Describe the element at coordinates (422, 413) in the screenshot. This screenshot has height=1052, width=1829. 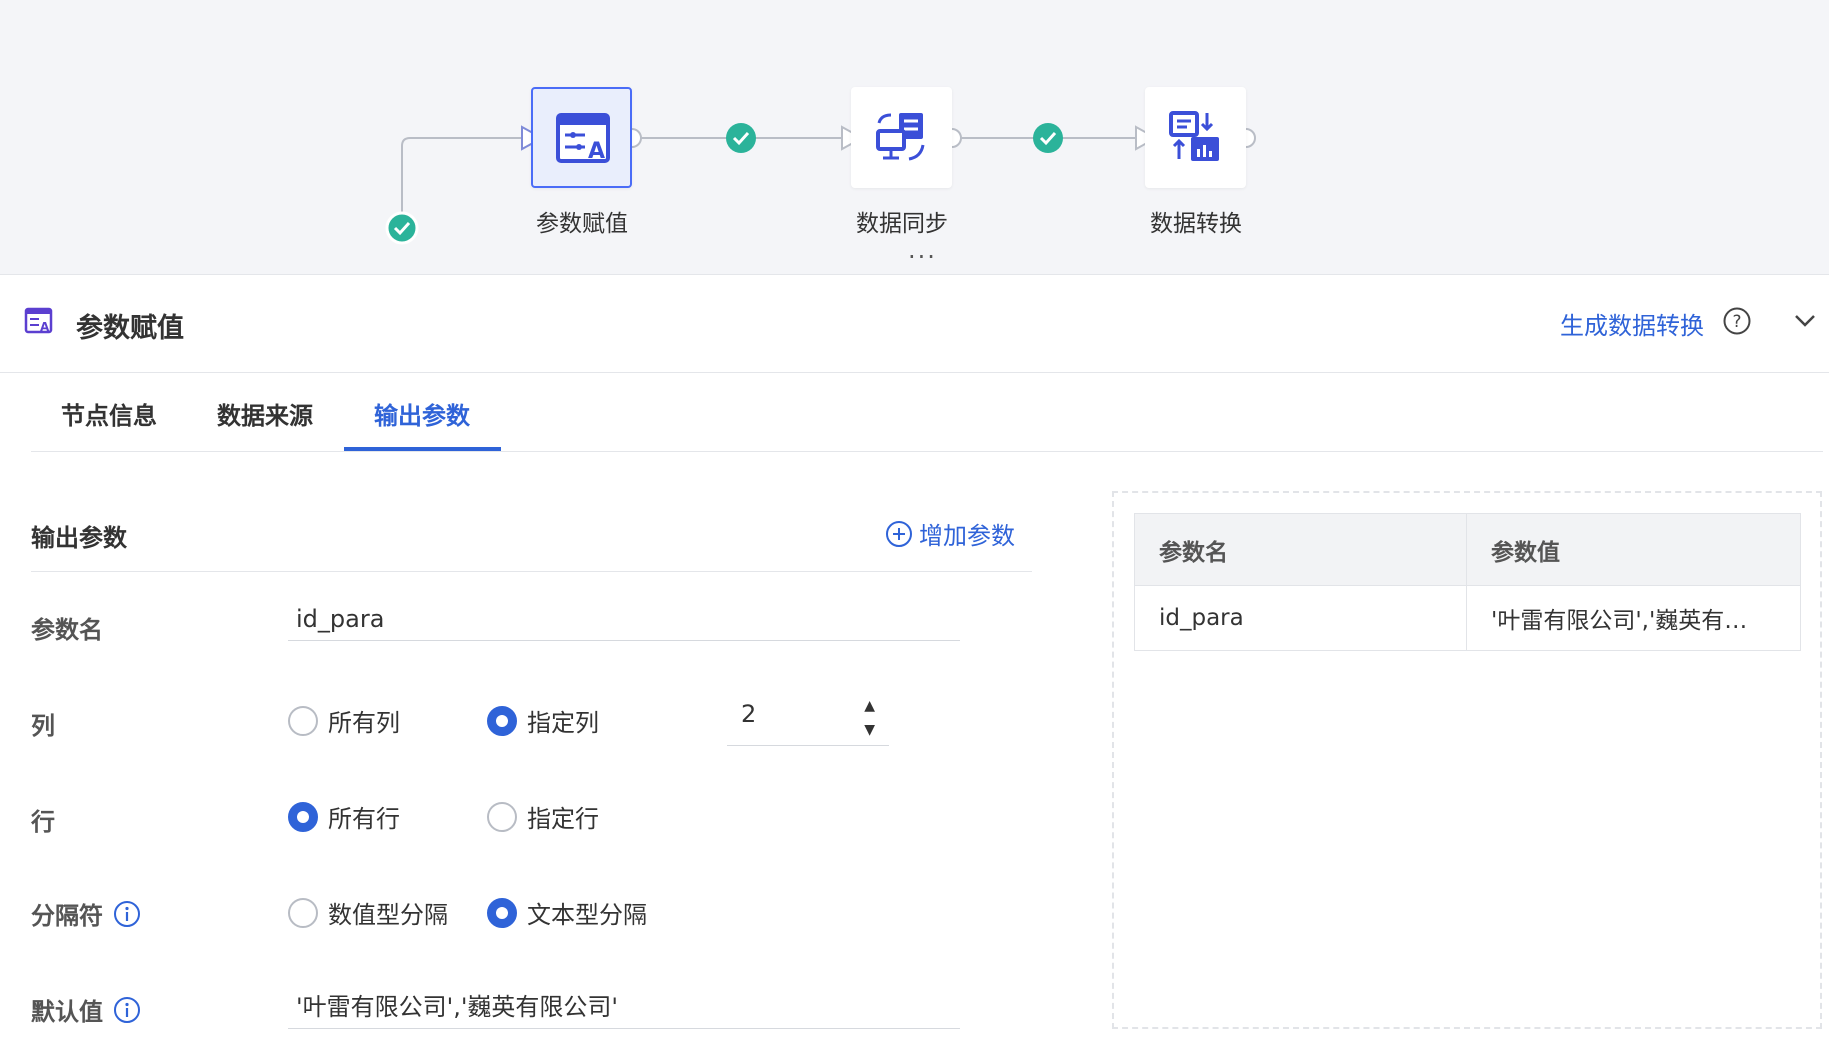
I see `tab-output-params: 输出参数` at that location.